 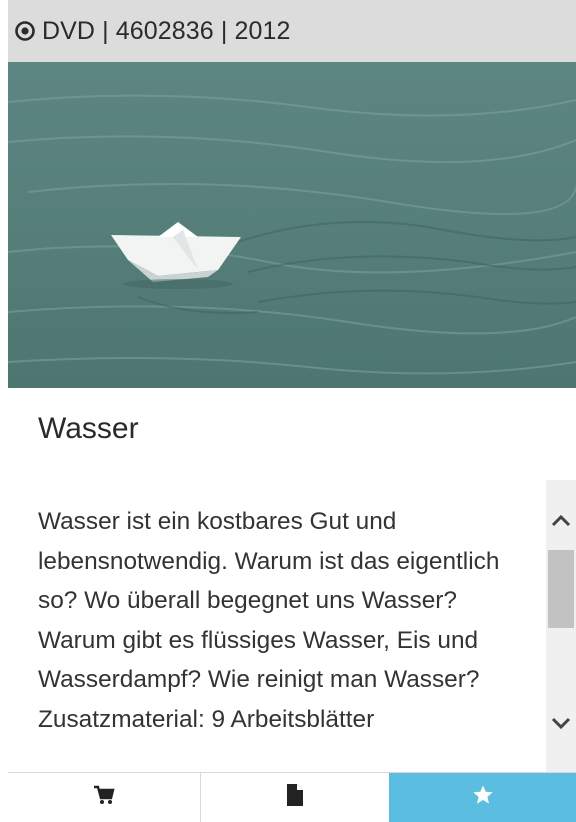 I want to click on chevron-up-icon, so click(x=561, y=521).